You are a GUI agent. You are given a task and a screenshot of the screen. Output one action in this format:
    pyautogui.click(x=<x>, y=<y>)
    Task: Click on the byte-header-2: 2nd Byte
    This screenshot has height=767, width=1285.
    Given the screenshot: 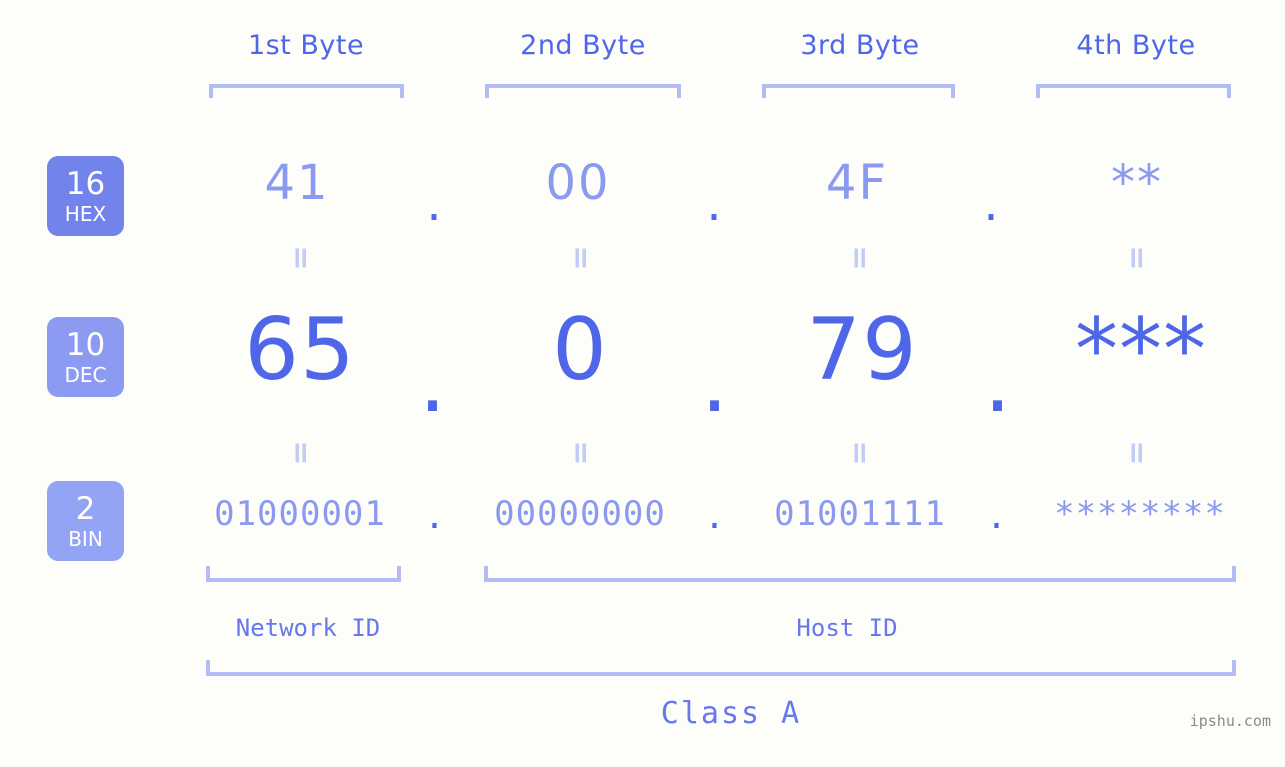 What is the action you would take?
    pyautogui.click(x=583, y=45)
    